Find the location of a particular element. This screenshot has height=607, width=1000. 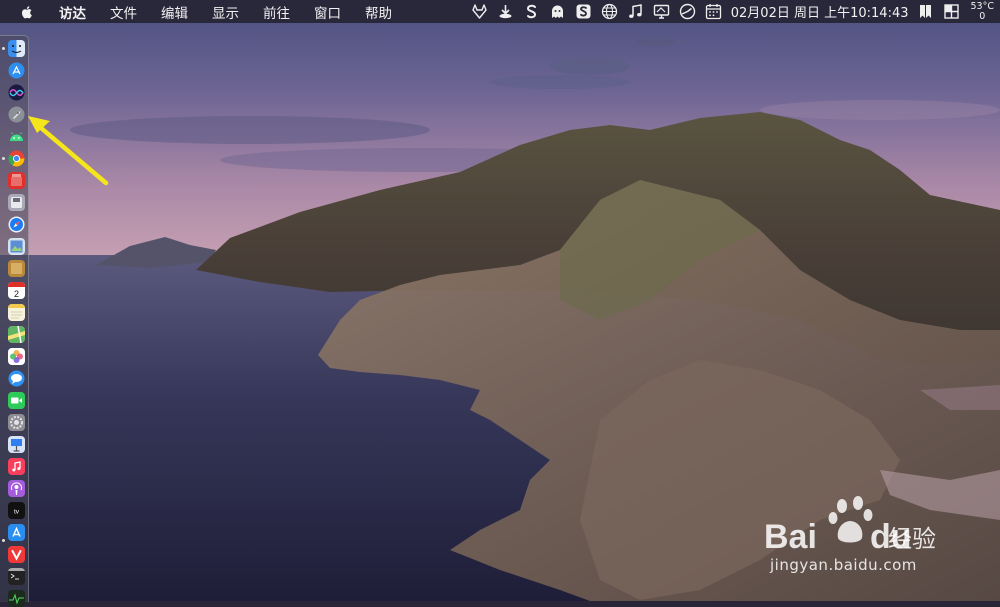

siri-icon is located at coordinates (16, 92).